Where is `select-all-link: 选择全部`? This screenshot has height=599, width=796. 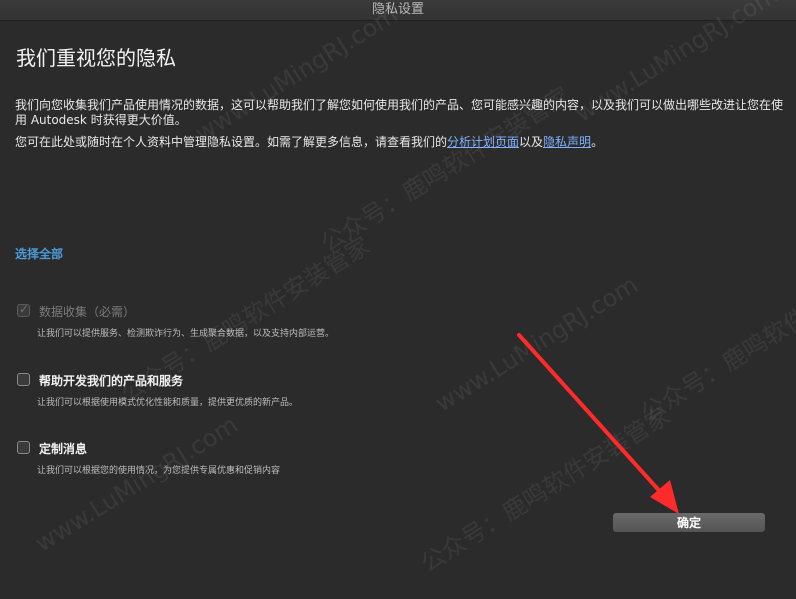
select-all-link: 选择全部 is located at coordinates (39, 253).